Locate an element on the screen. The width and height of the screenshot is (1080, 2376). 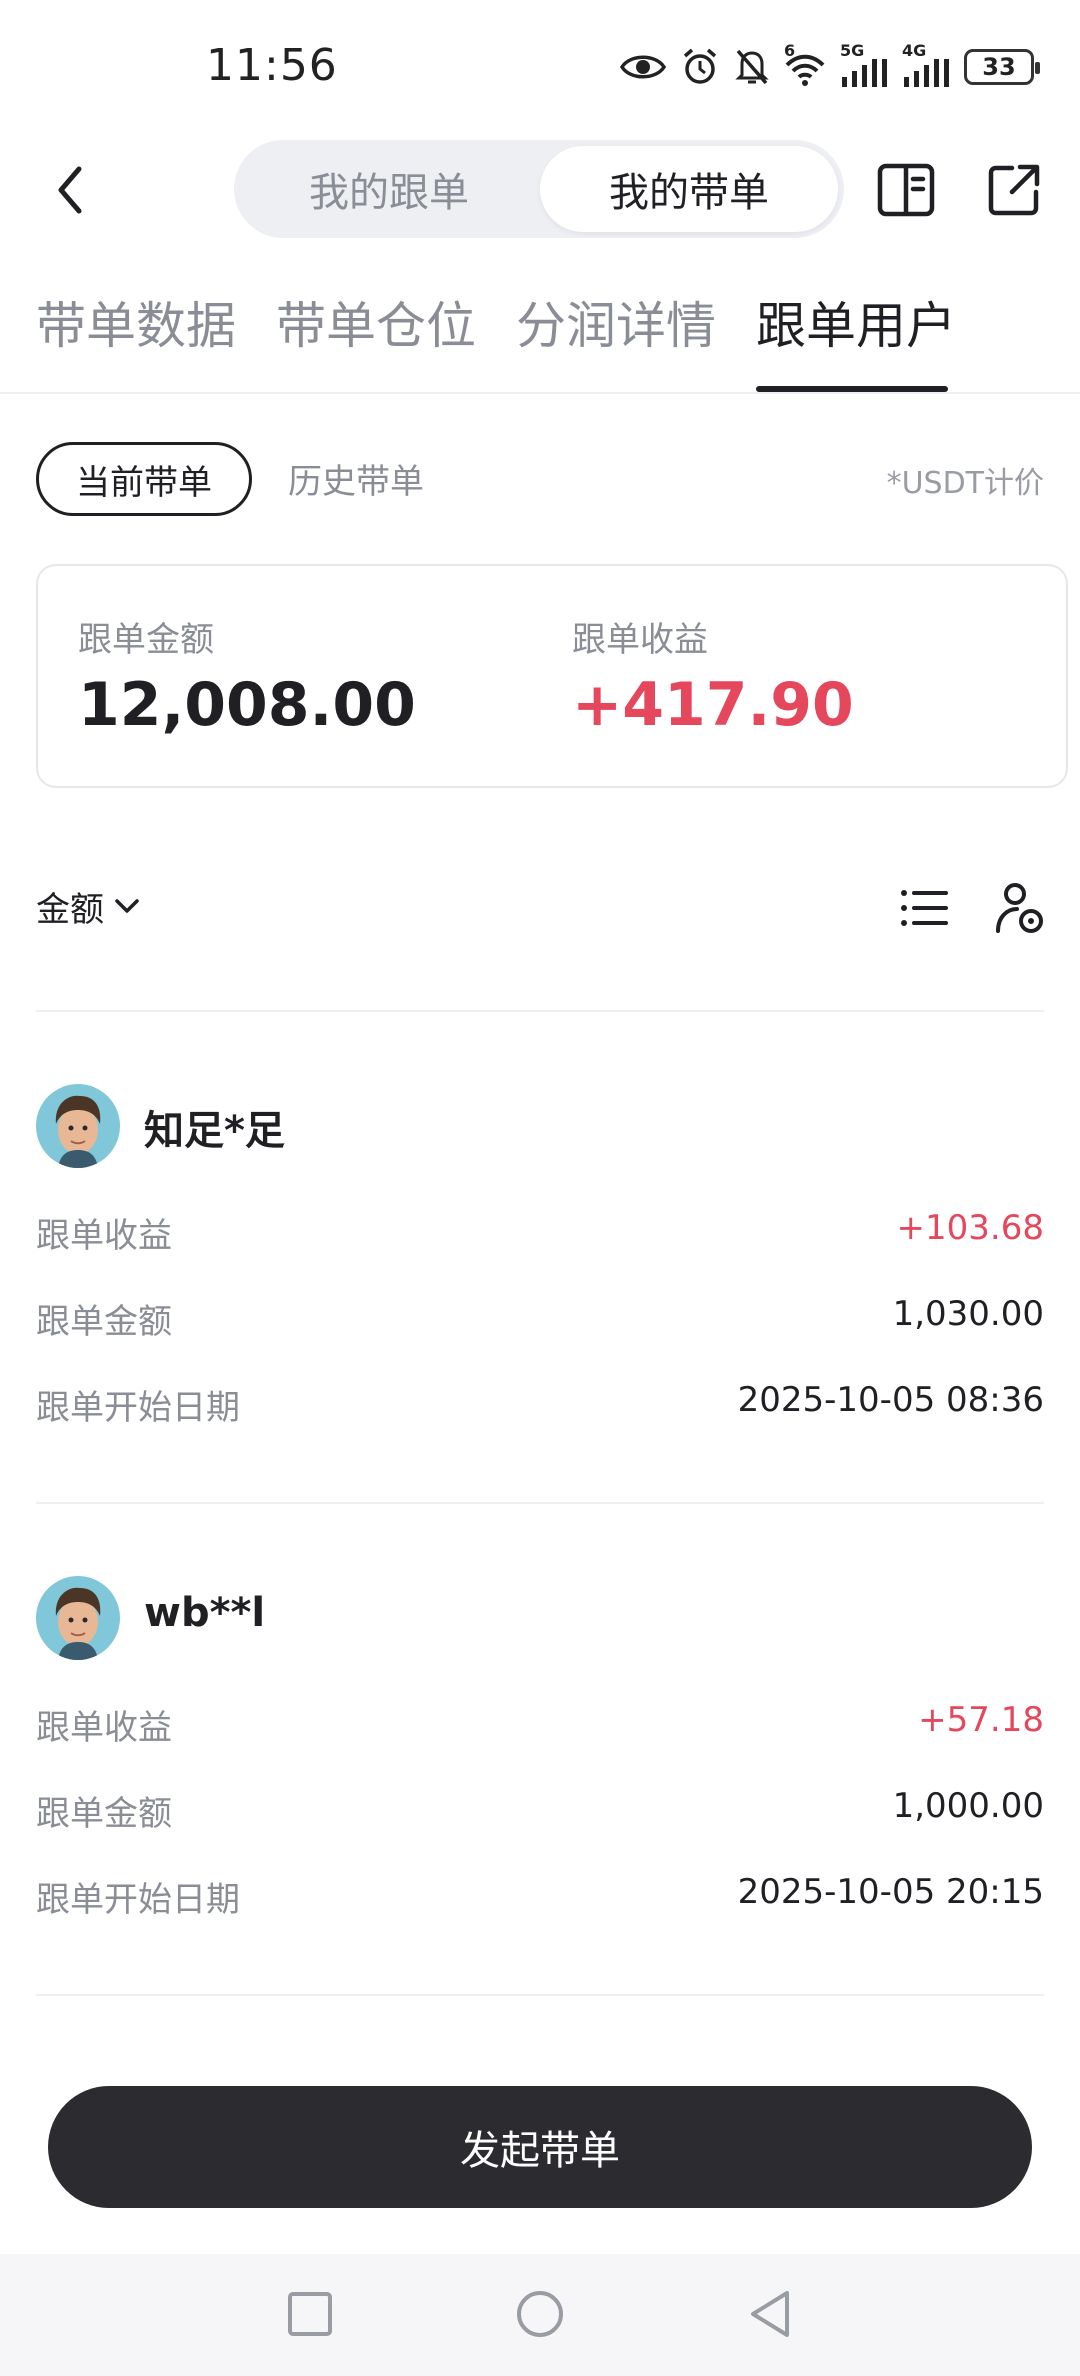
eye-icon is located at coordinates (643, 67).